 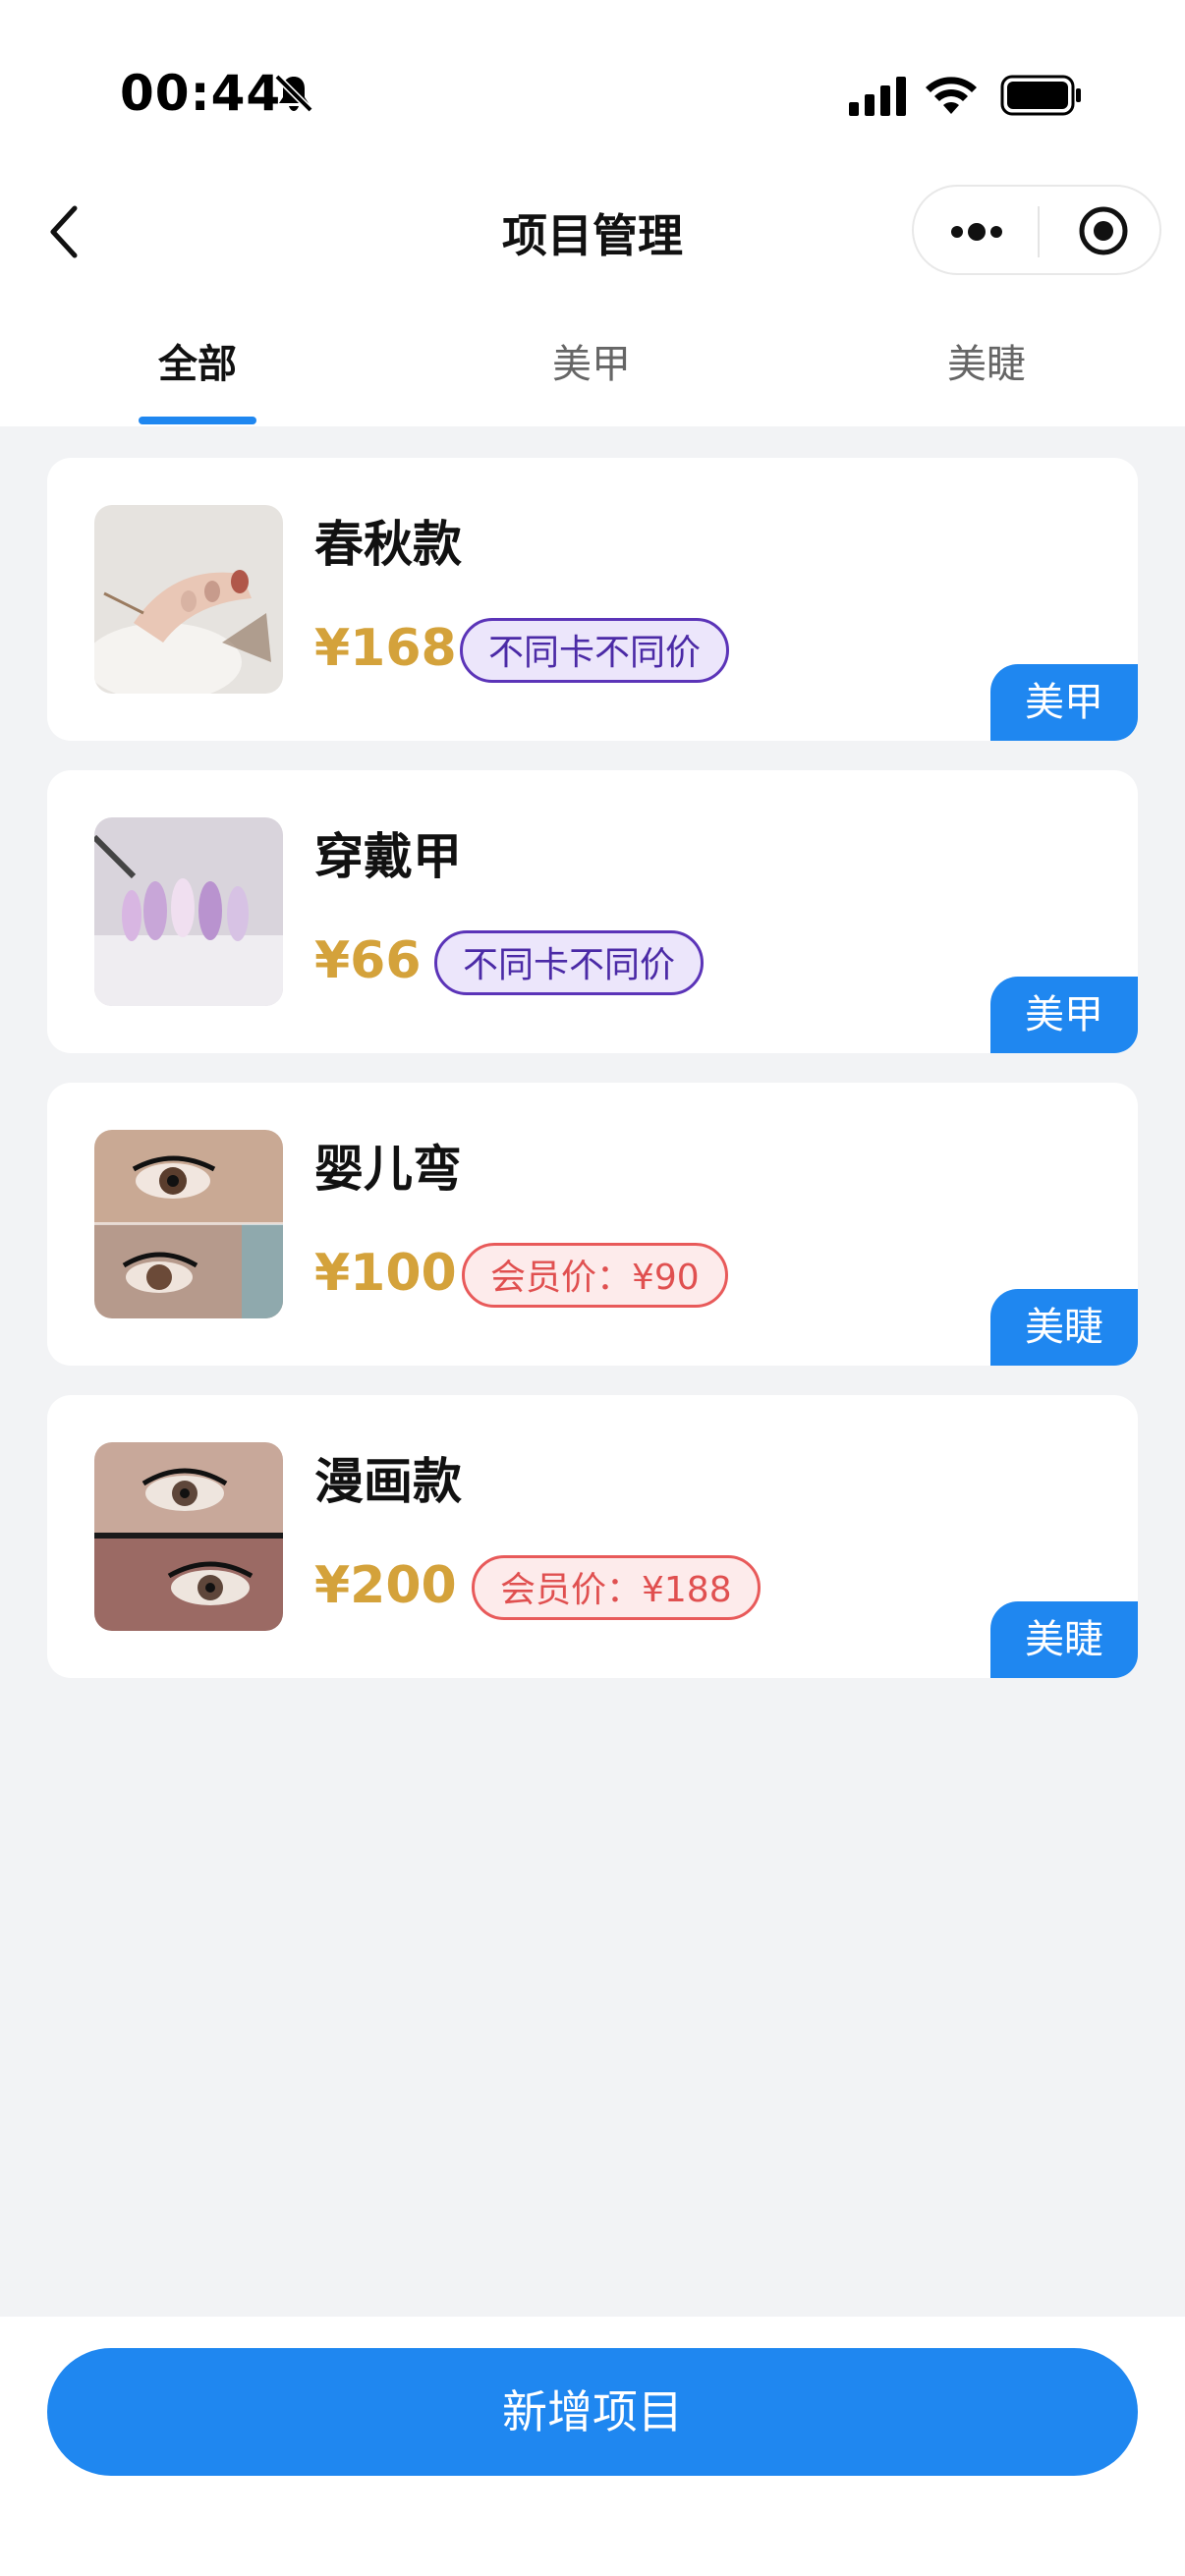 What do you see at coordinates (388, 856) in the screenshot?
I see `project-name: 穿戴甲` at bounding box center [388, 856].